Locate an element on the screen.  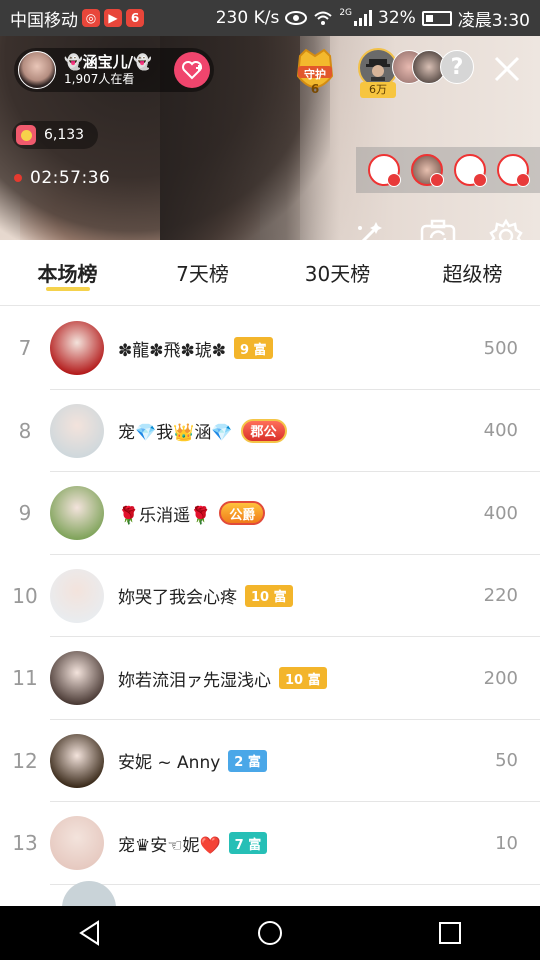
noble-title-badge: 郡公 is located at coordinates (263, 430).